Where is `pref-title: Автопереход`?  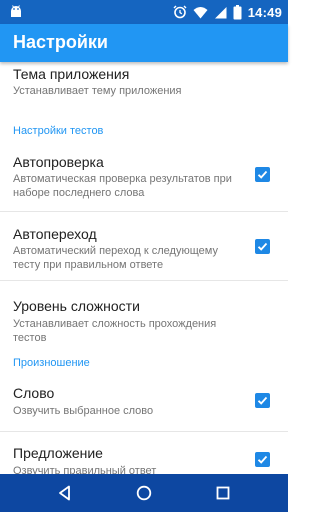
pref-title: Автопереход is located at coordinates (55, 234).